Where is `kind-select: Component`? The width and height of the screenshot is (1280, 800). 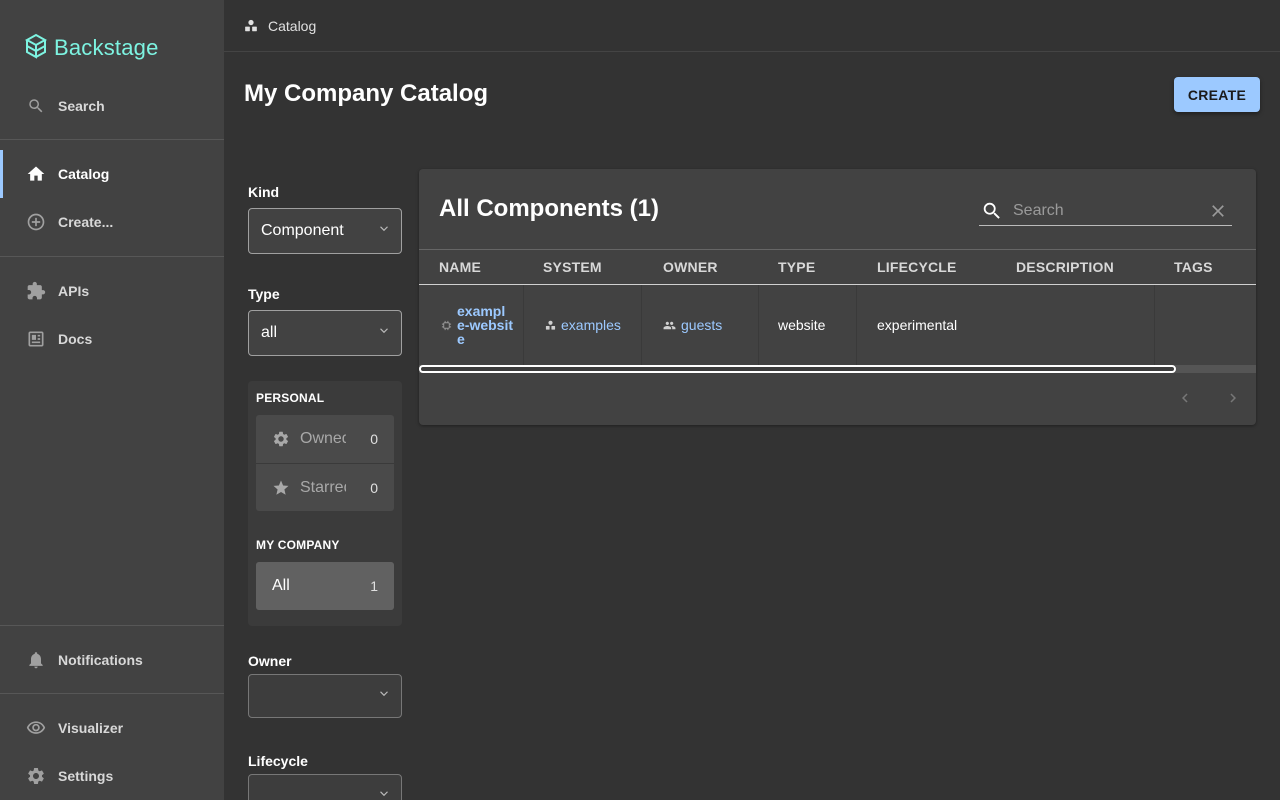
kind-select: Component is located at coordinates (325, 231).